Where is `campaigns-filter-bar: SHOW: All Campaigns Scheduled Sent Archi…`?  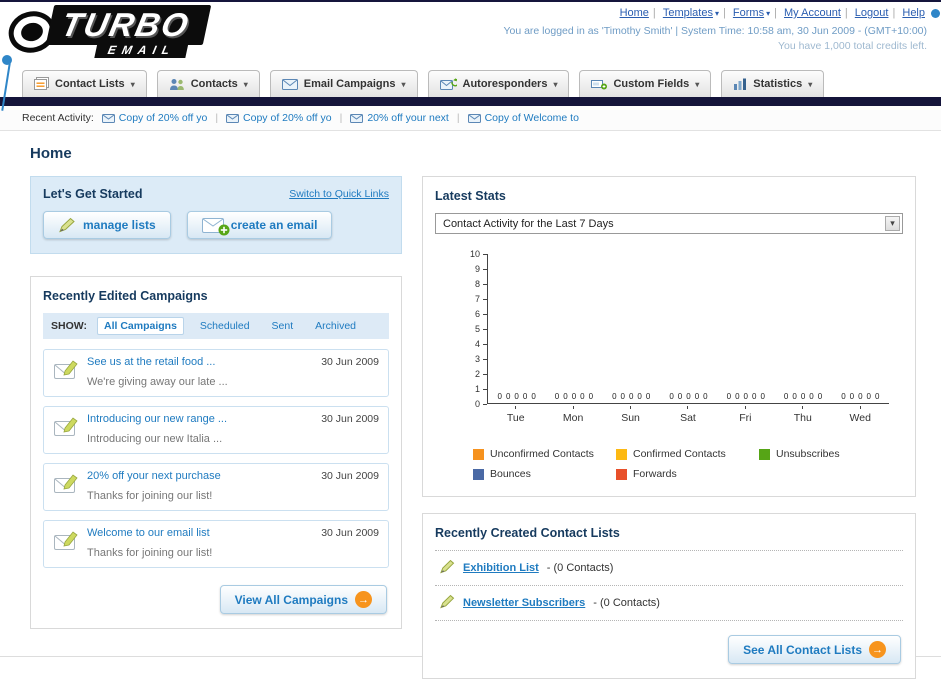
campaigns-filter-bar: SHOW: All Campaigns Scheduled Sent Archi… is located at coordinates (216, 326).